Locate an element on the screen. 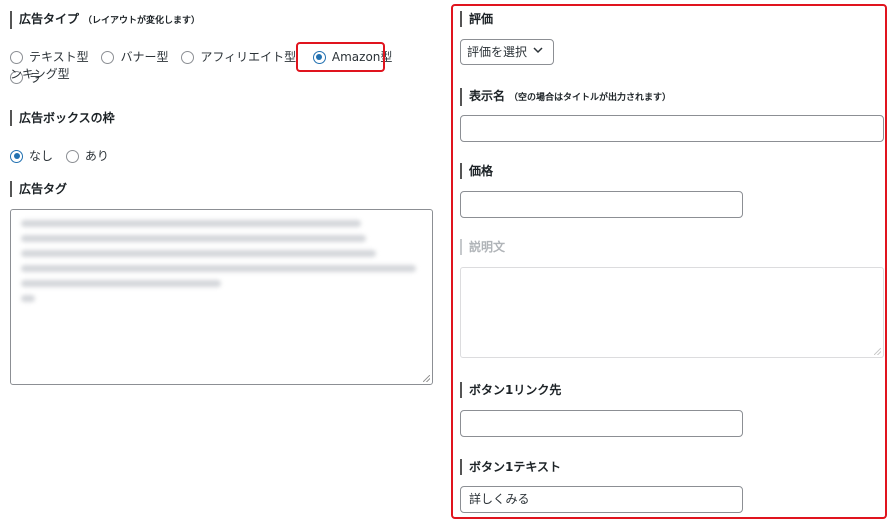 Image resolution: width=892 pixels, height=525 pixels. price-input is located at coordinates (601, 204).